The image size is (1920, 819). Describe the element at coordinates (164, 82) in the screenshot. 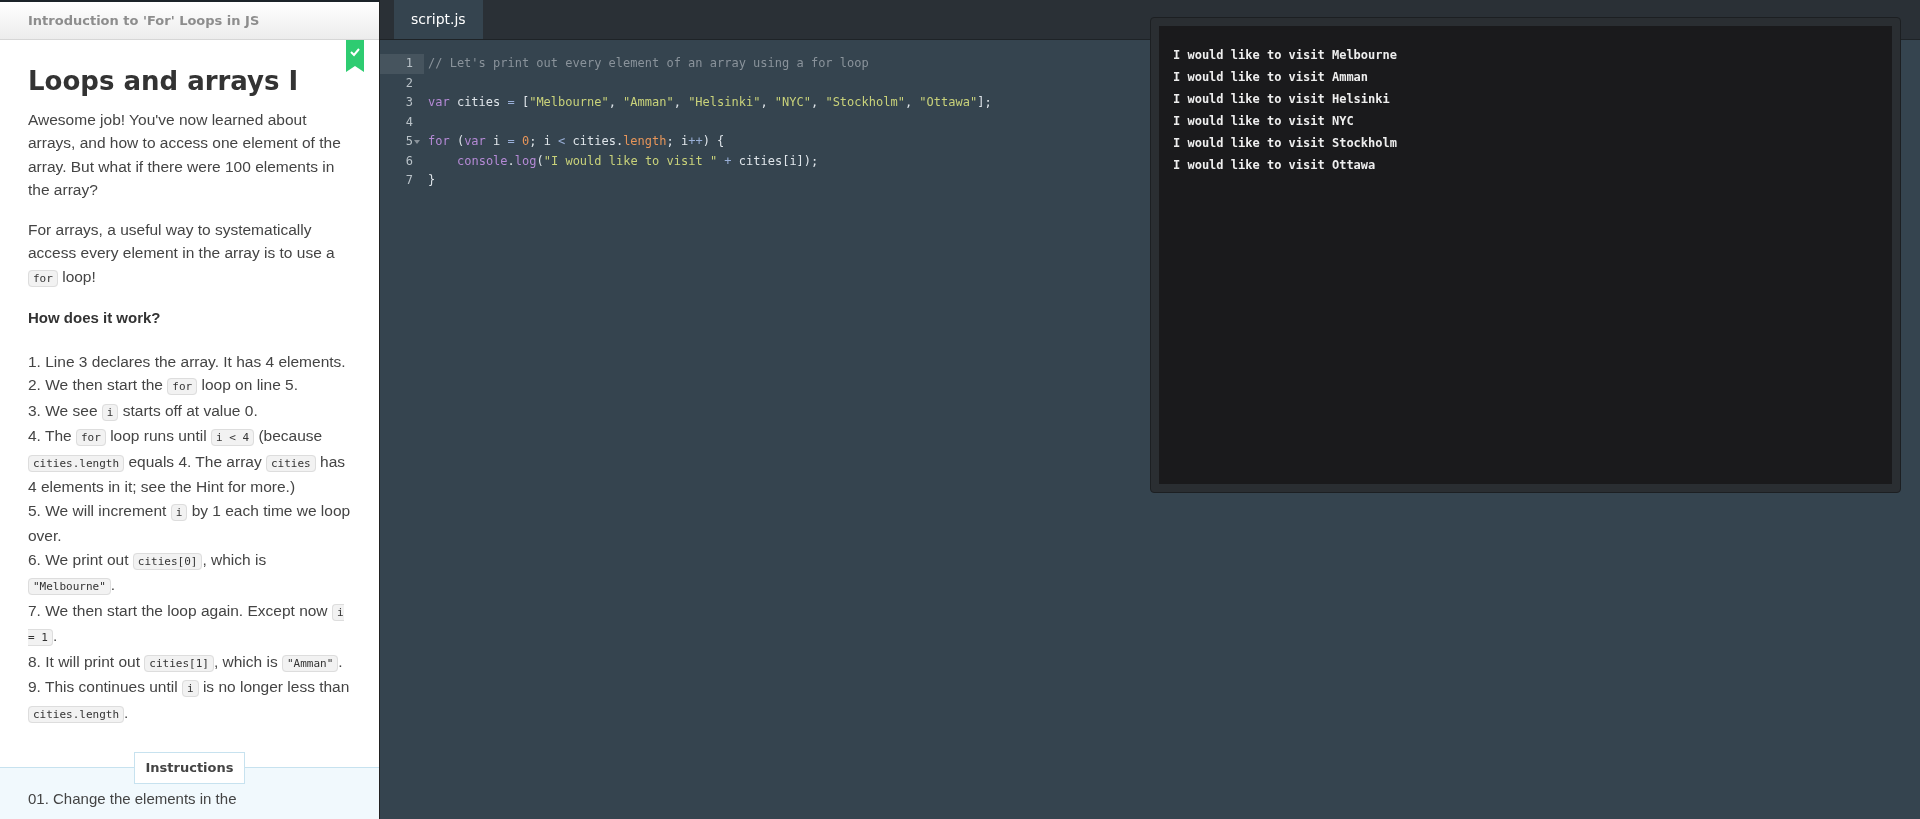

I see `lesson-title: Loops and arrays I` at that location.